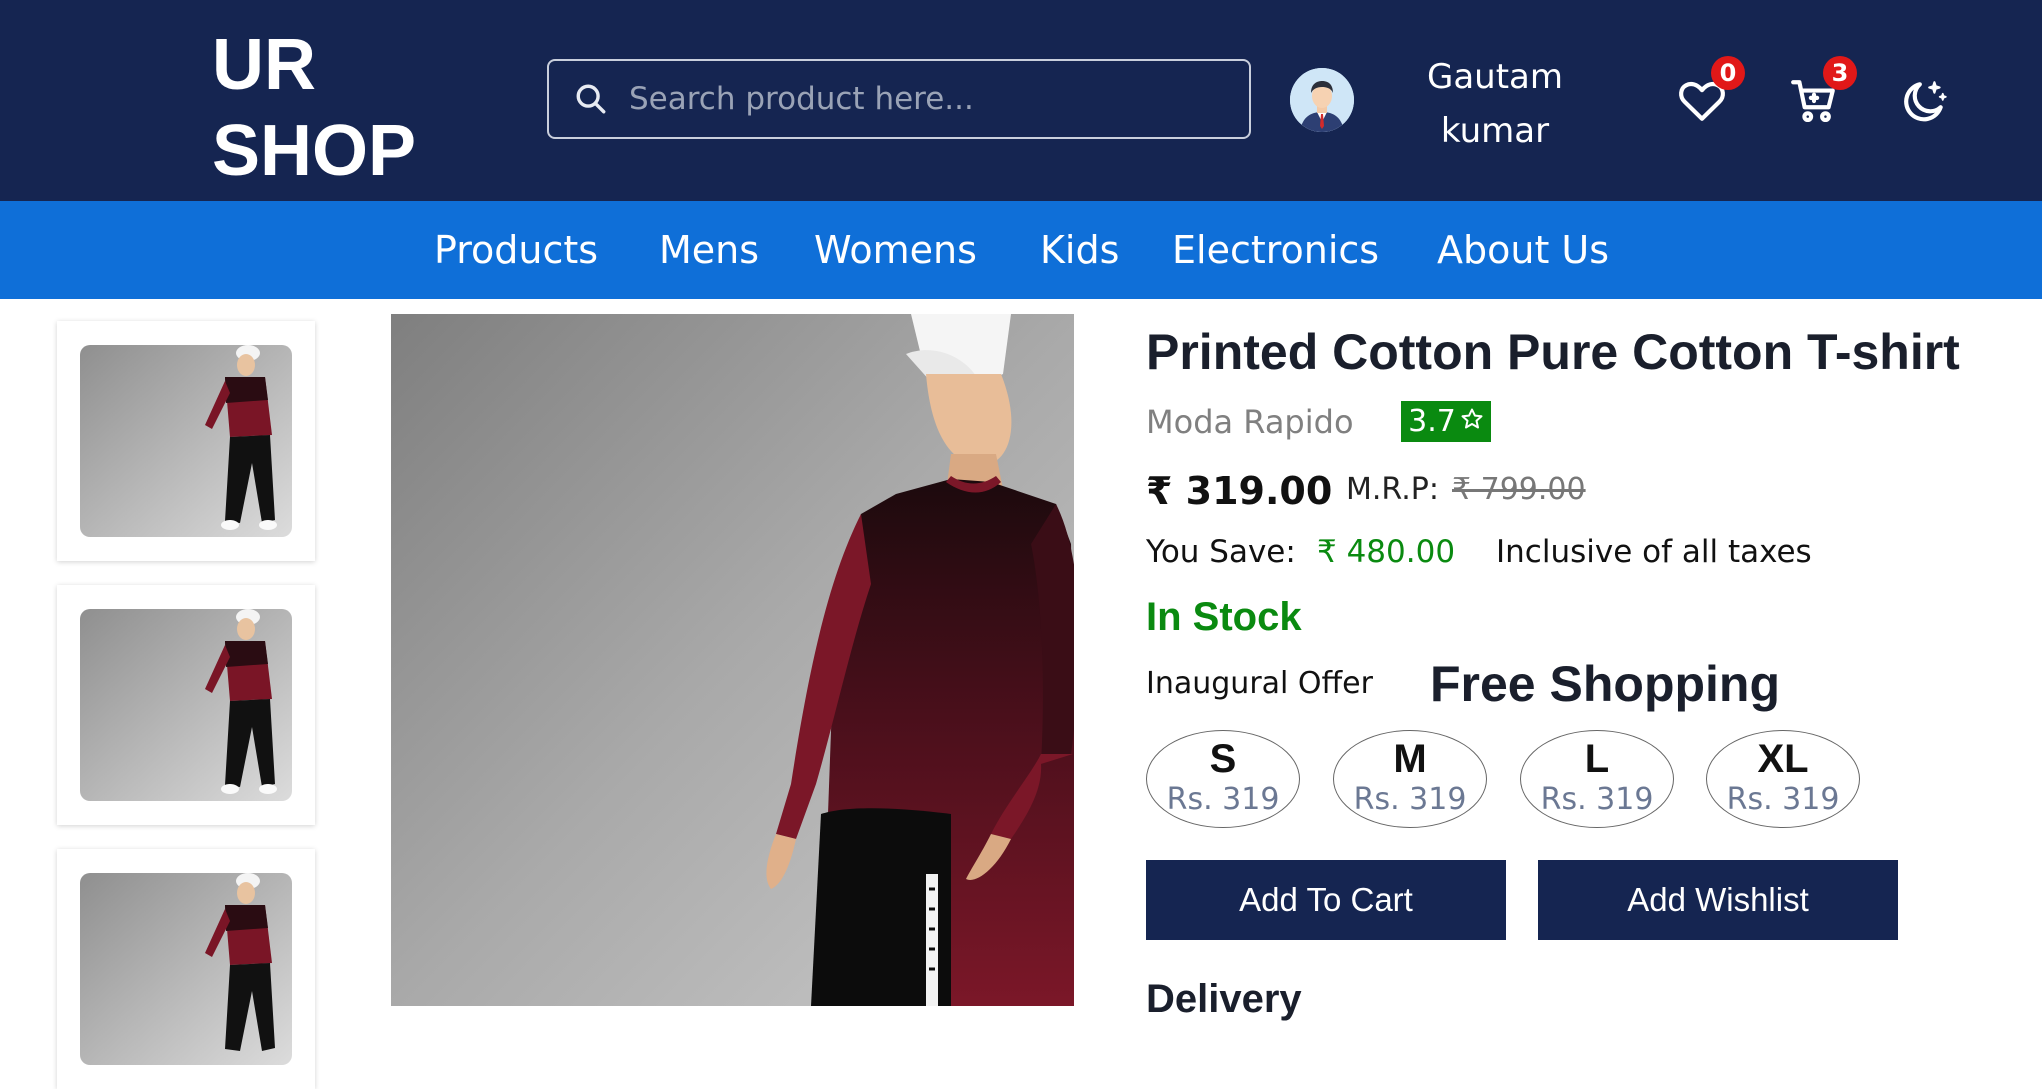 The height and width of the screenshot is (1089, 2042). I want to click on nav-item-electronics: Electronics, so click(1275, 250).